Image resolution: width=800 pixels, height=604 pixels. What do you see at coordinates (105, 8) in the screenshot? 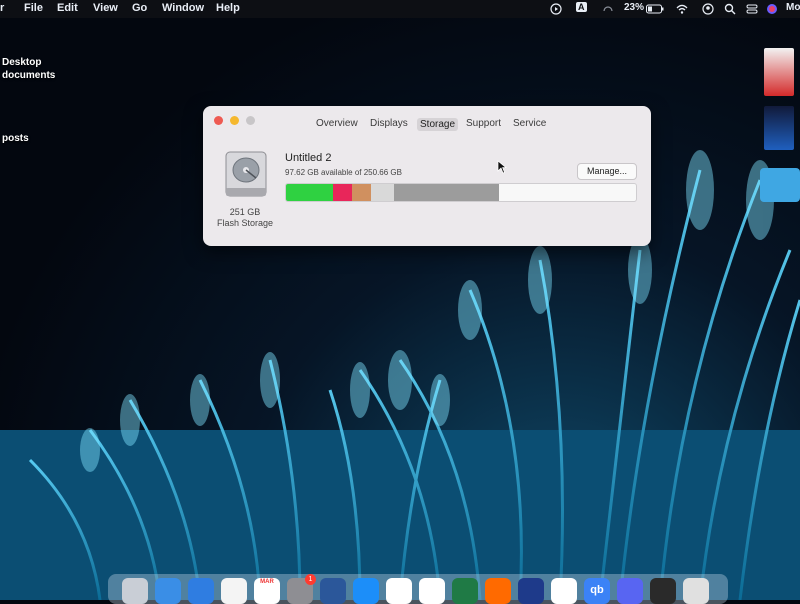
I see `menu-view: View` at bounding box center [105, 8].